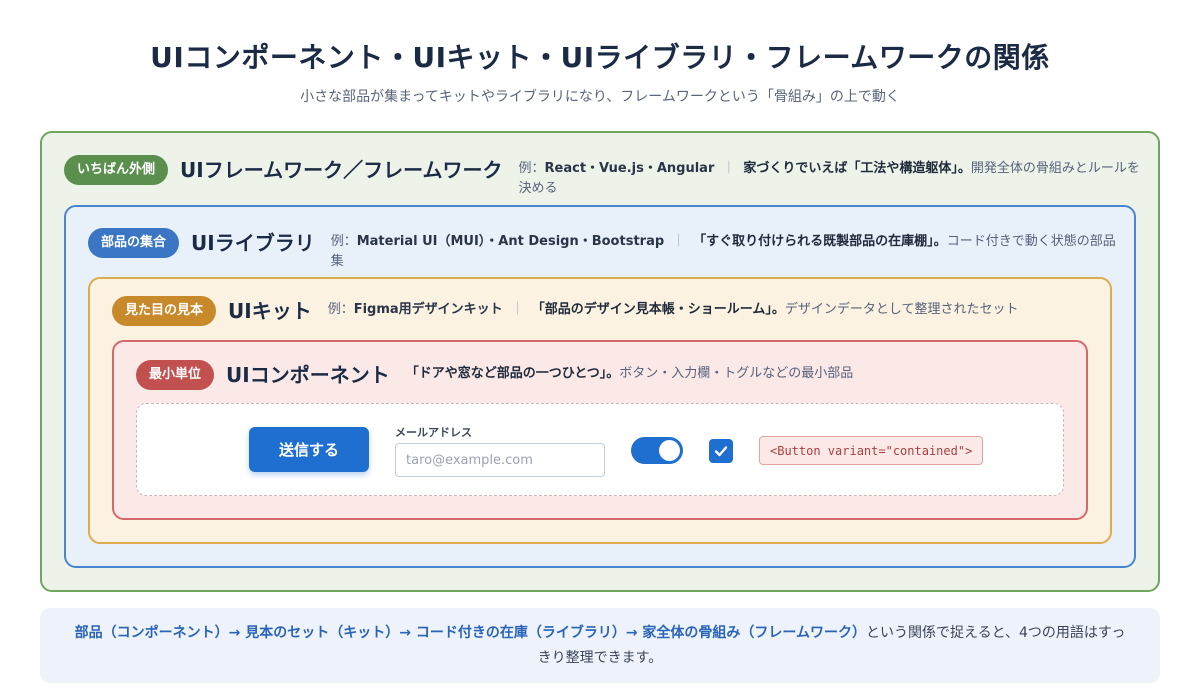  Describe the element at coordinates (134, 243) in the screenshot. I see `library-badge: 部品の集合` at that location.